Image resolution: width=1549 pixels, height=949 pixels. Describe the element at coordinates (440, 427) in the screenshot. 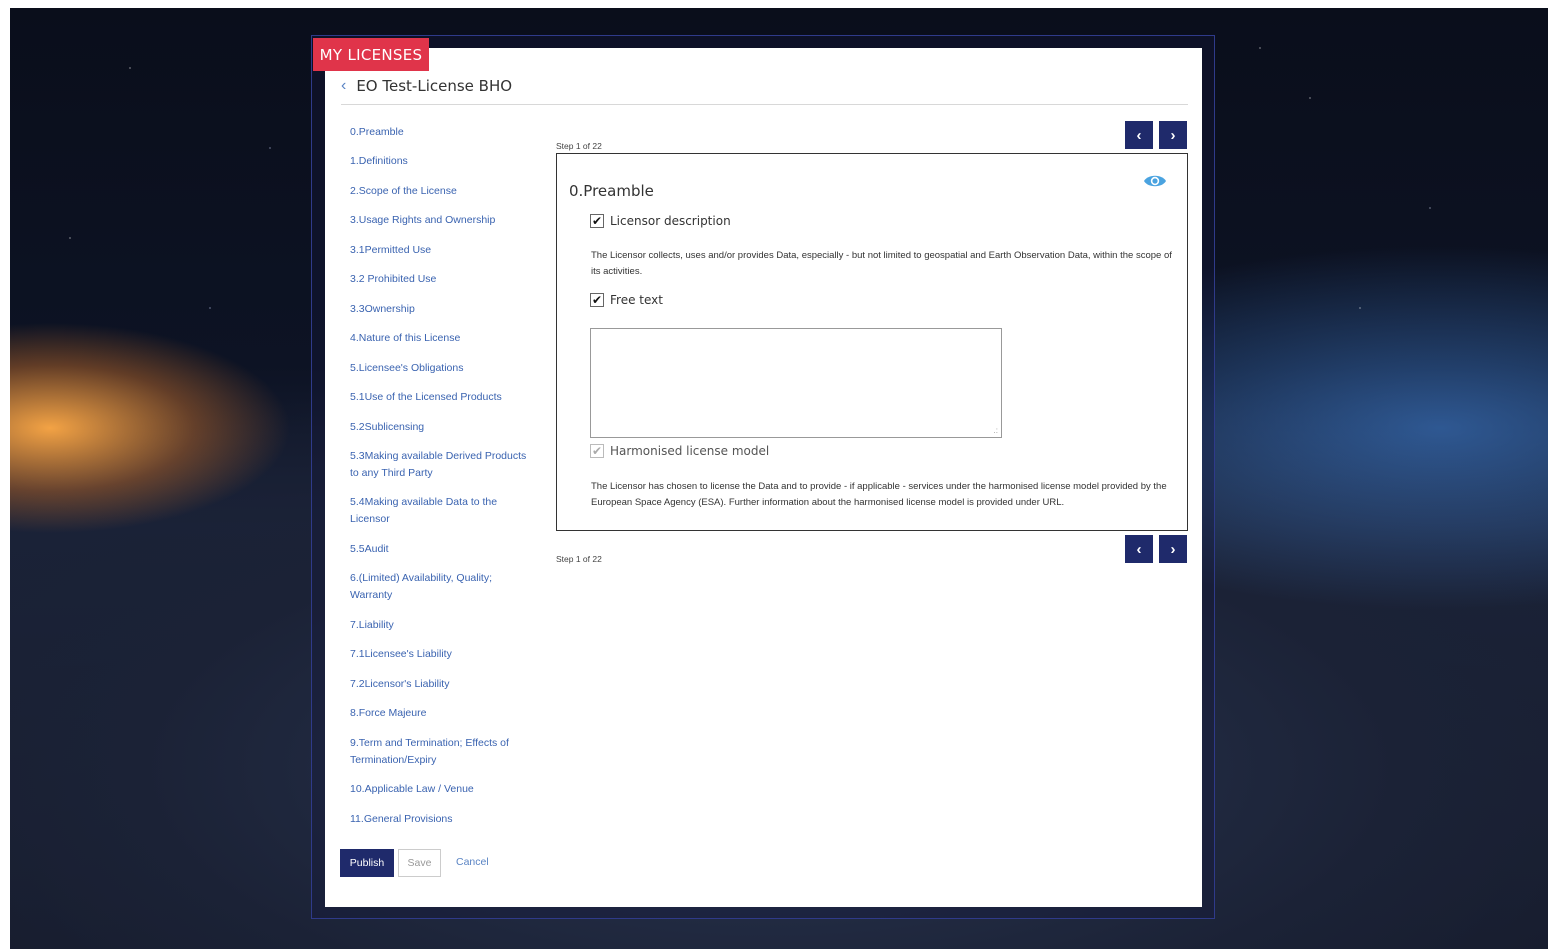

I see `sidebar-item-sublicensing: 5.2Sublicensing` at that location.